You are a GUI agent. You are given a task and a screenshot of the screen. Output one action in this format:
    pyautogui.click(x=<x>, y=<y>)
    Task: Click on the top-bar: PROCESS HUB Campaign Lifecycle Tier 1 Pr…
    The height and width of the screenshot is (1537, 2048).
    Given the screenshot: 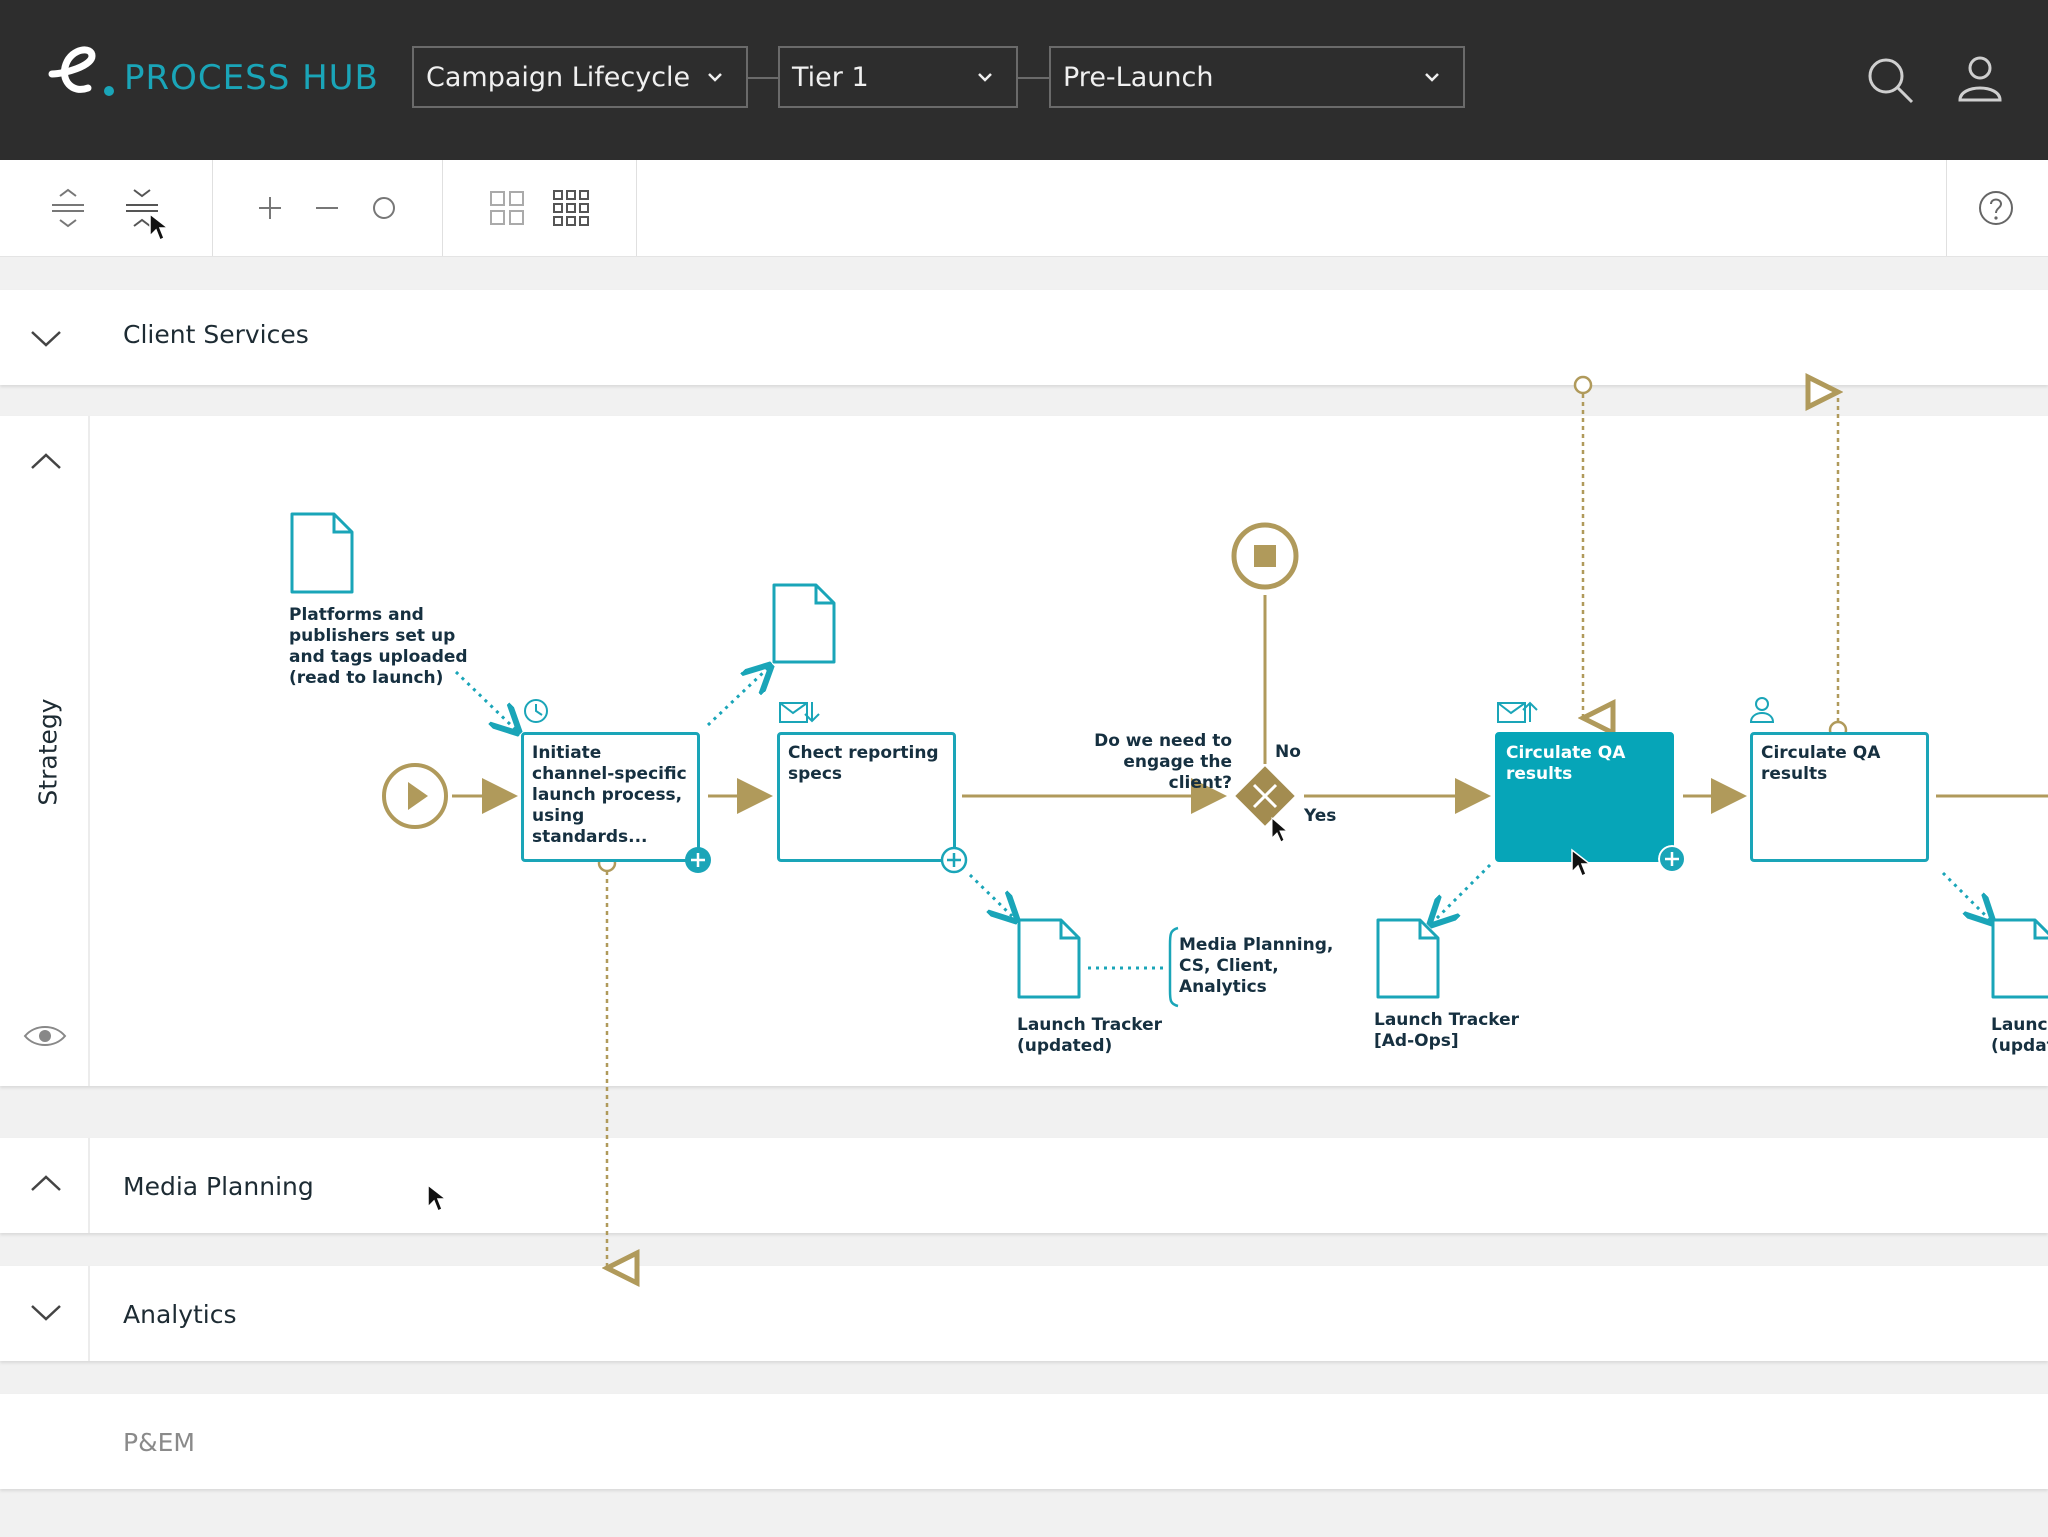 What is the action you would take?
    pyautogui.click(x=1024, y=80)
    